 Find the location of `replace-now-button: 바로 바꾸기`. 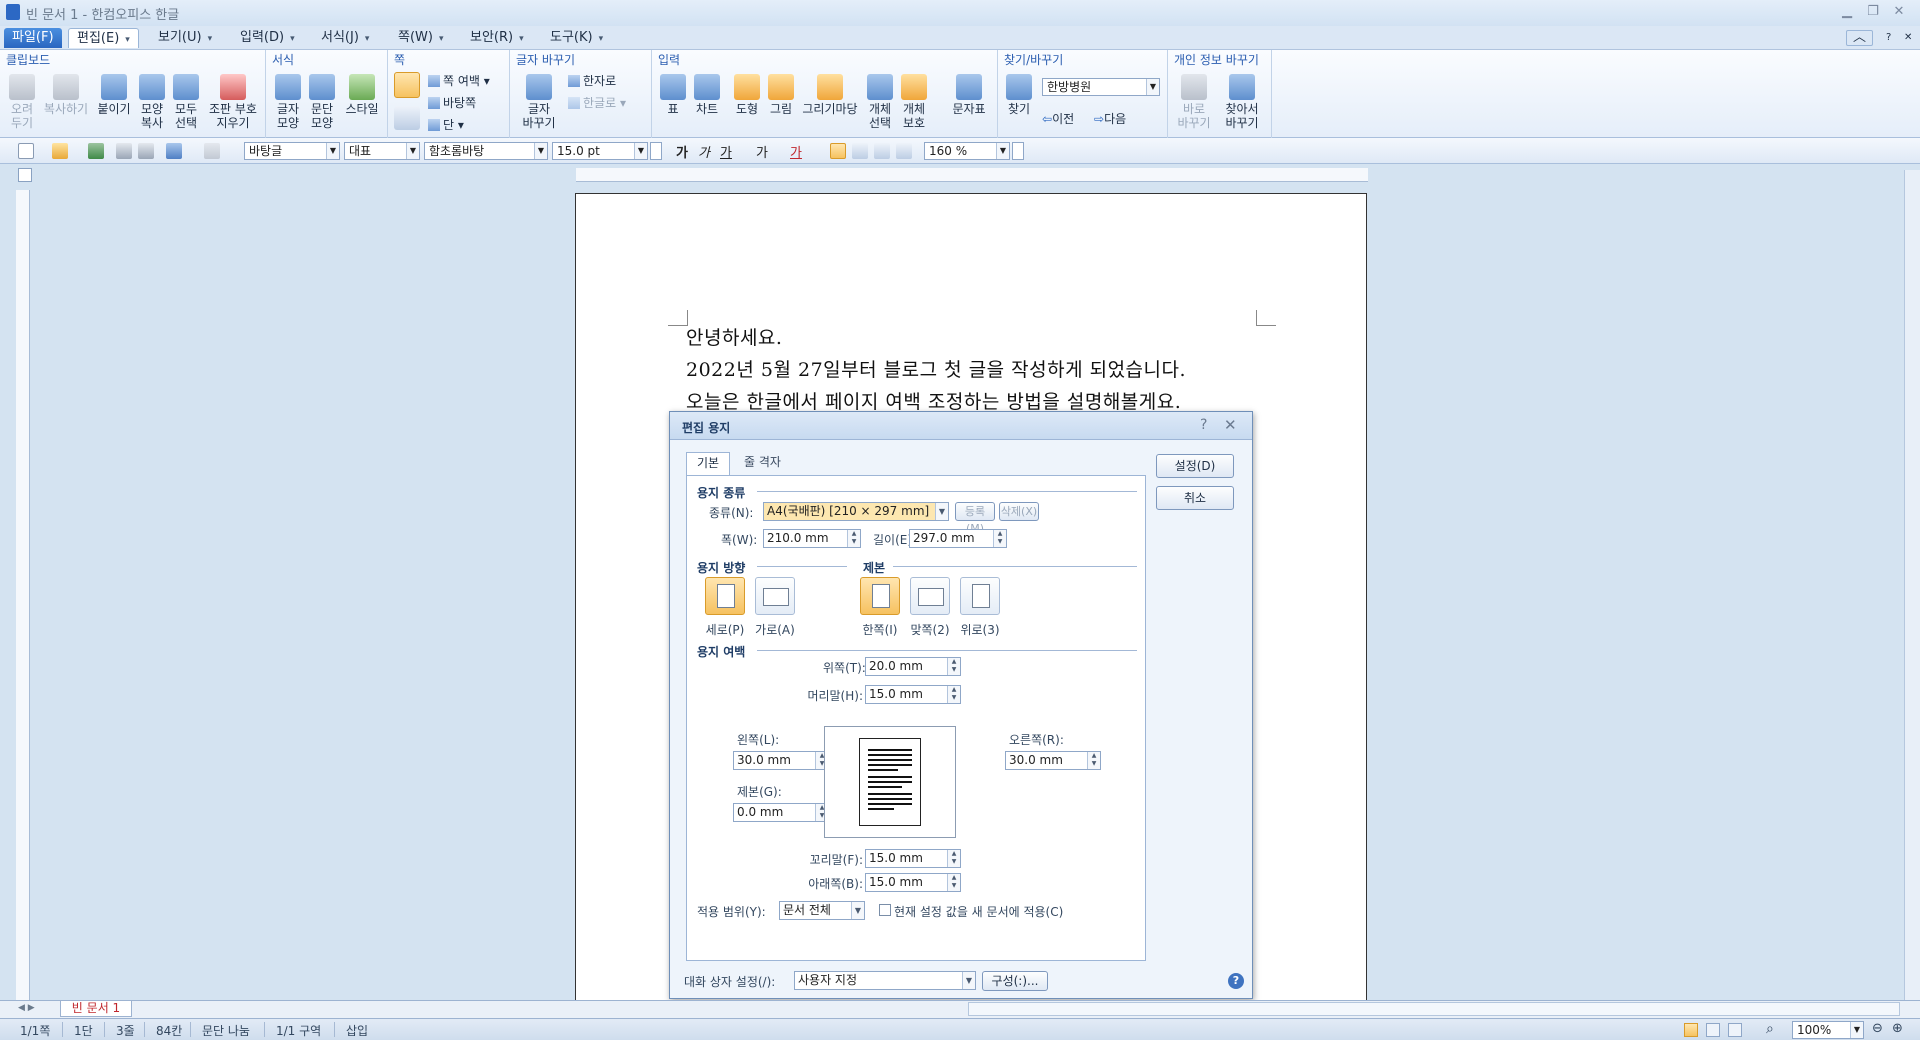

replace-now-button: 바로 바꾸기 is located at coordinates (1194, 102).